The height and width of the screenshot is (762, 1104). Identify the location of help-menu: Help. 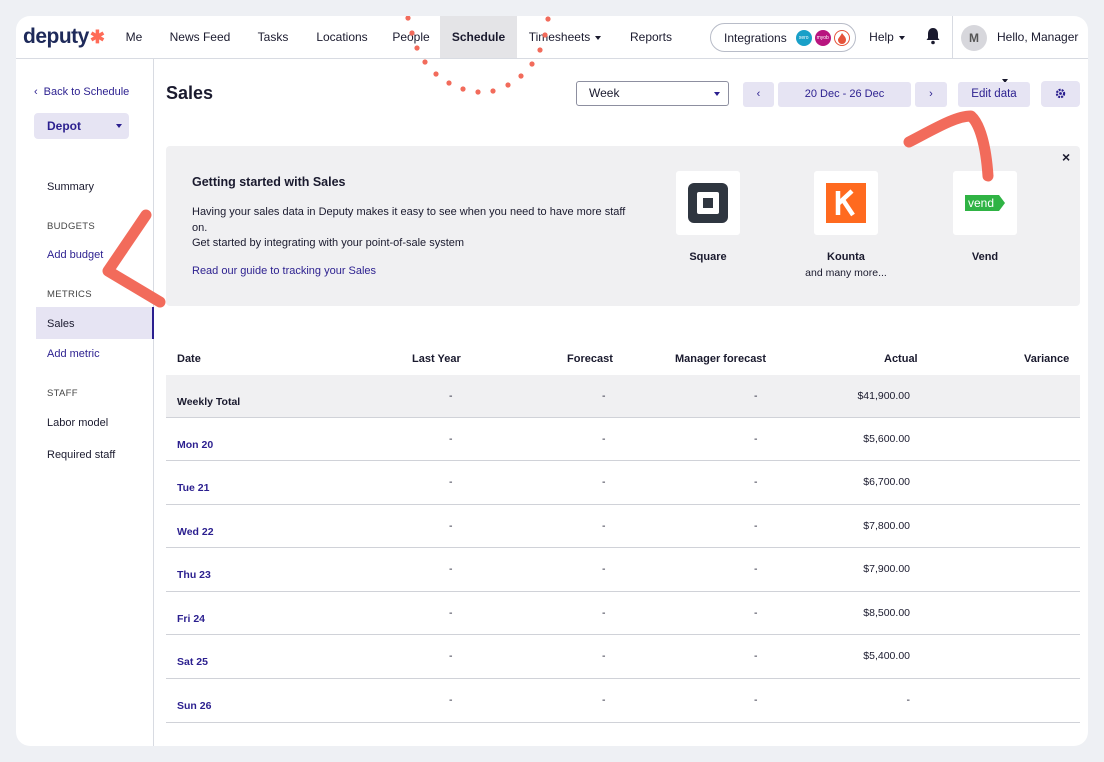
(887, 37).